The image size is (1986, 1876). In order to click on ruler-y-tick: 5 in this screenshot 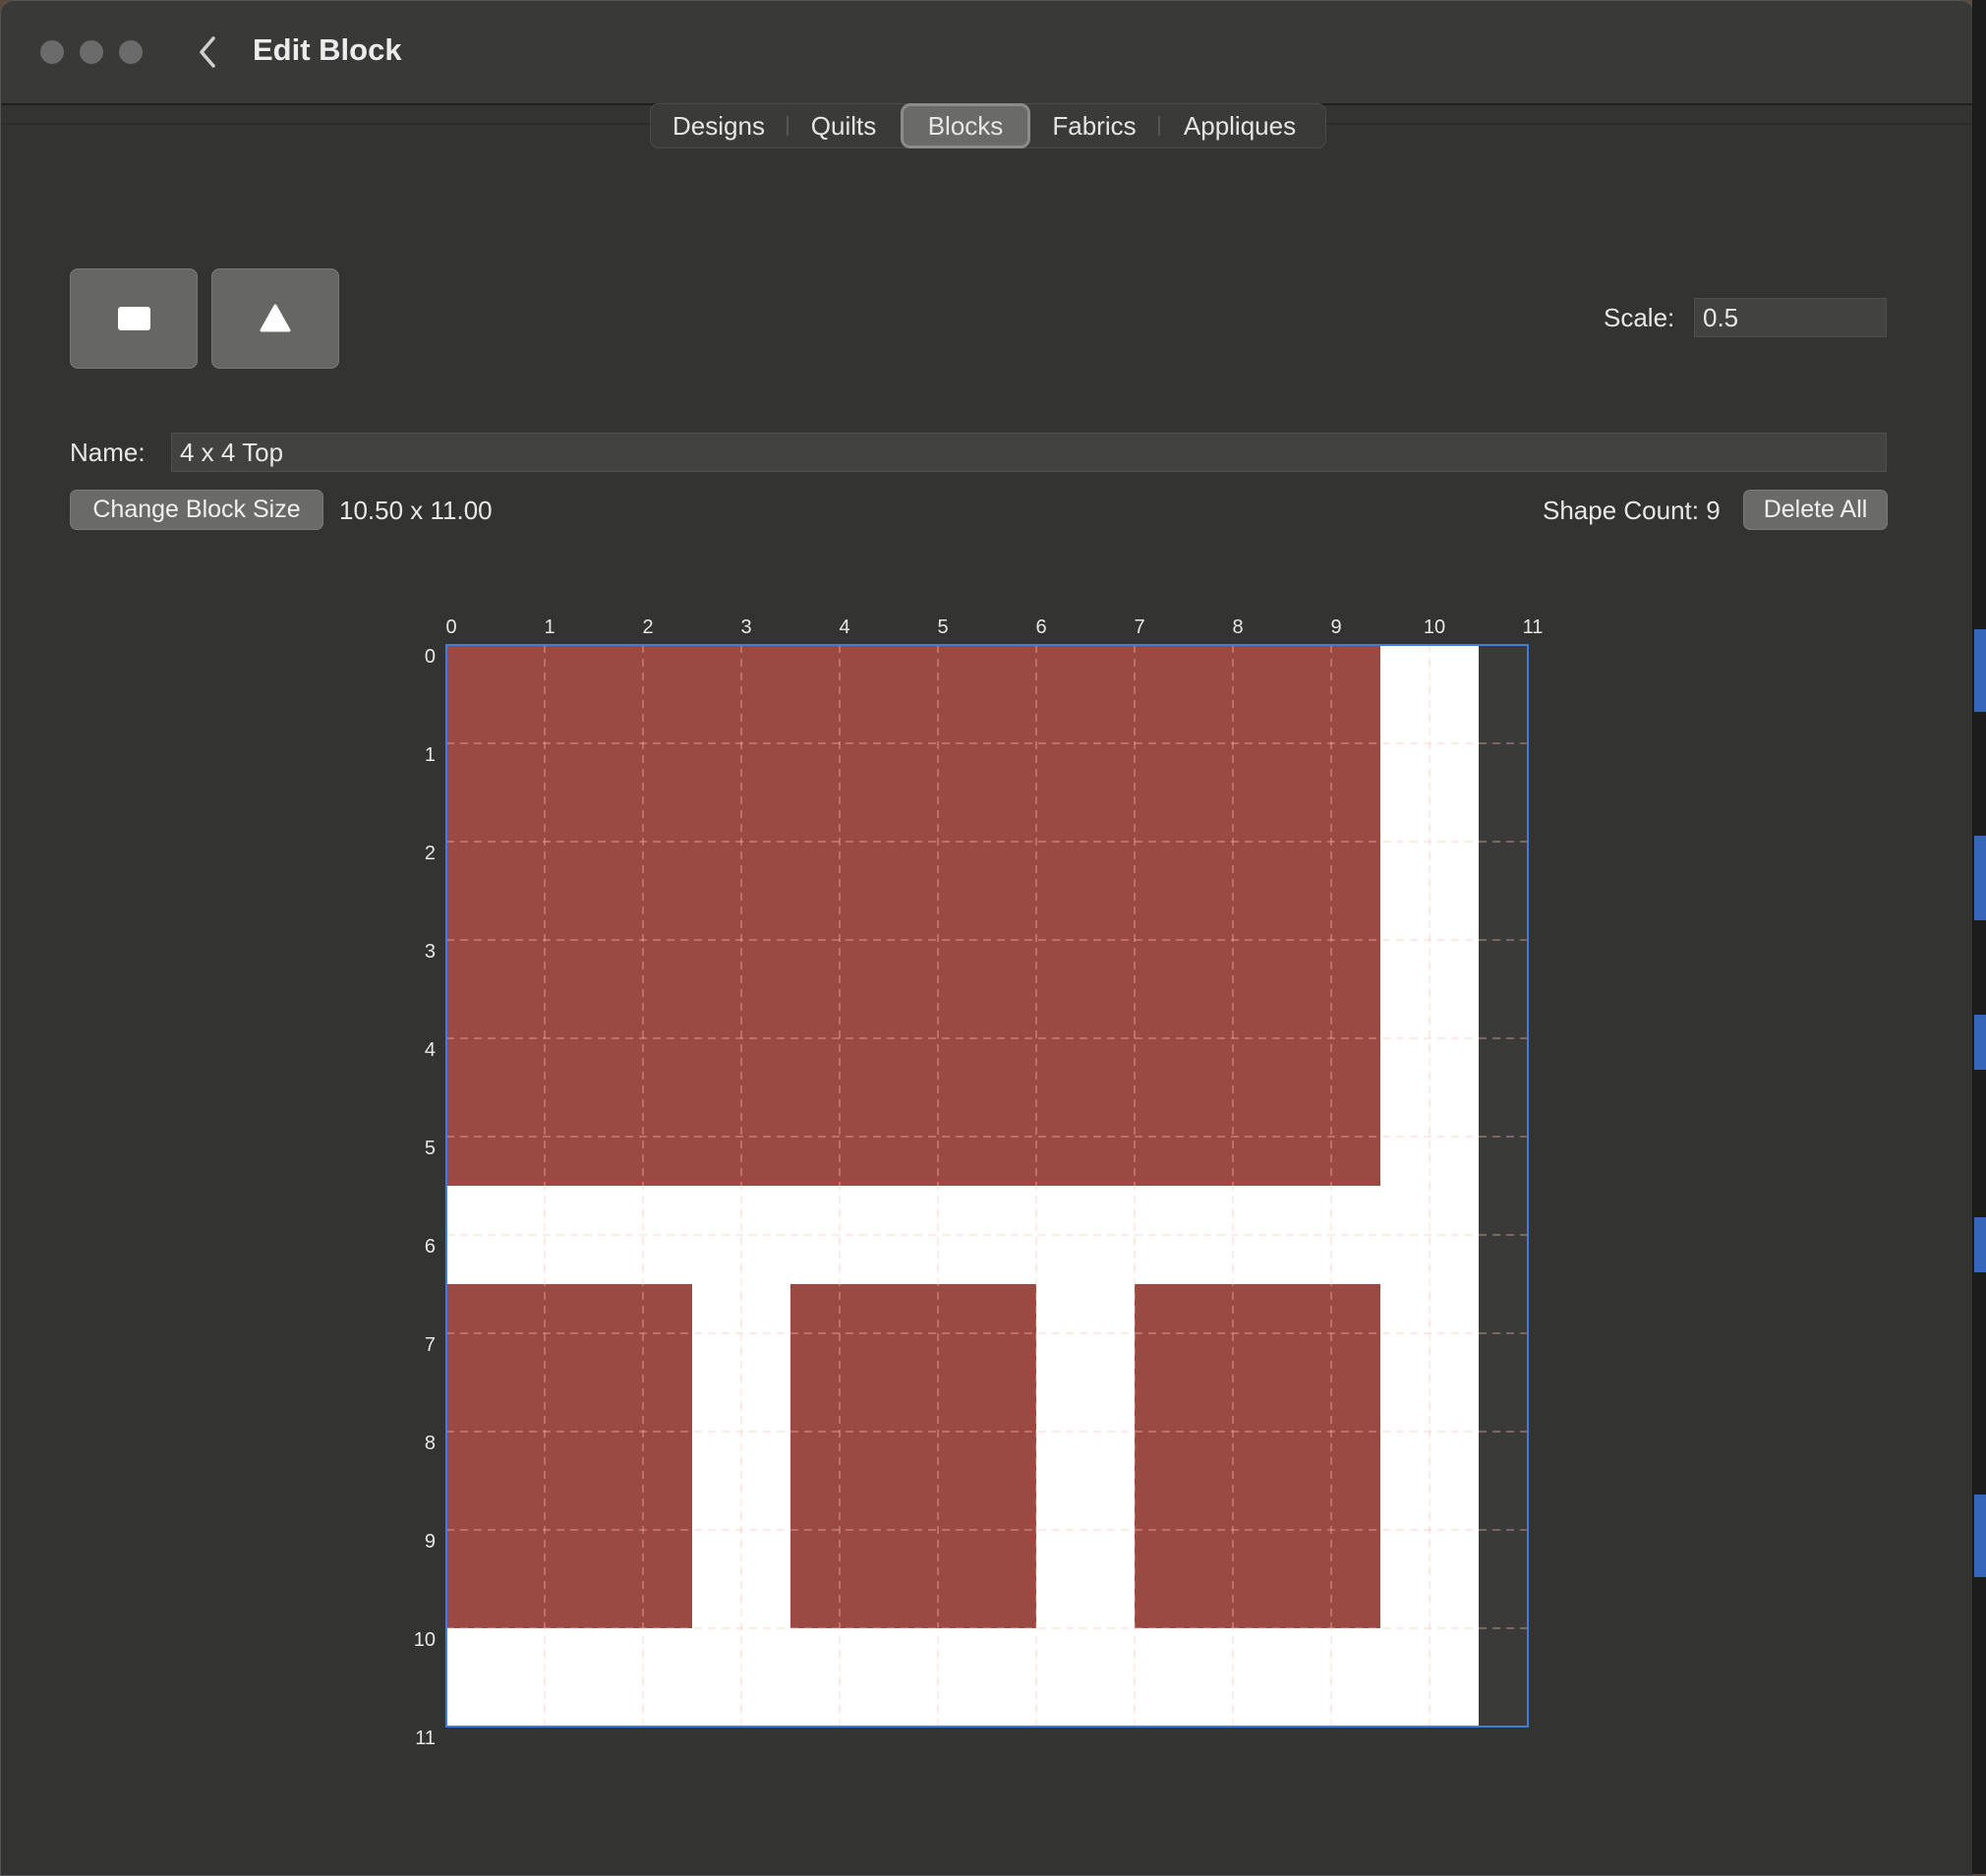, I will do `click(430, 1148)`.